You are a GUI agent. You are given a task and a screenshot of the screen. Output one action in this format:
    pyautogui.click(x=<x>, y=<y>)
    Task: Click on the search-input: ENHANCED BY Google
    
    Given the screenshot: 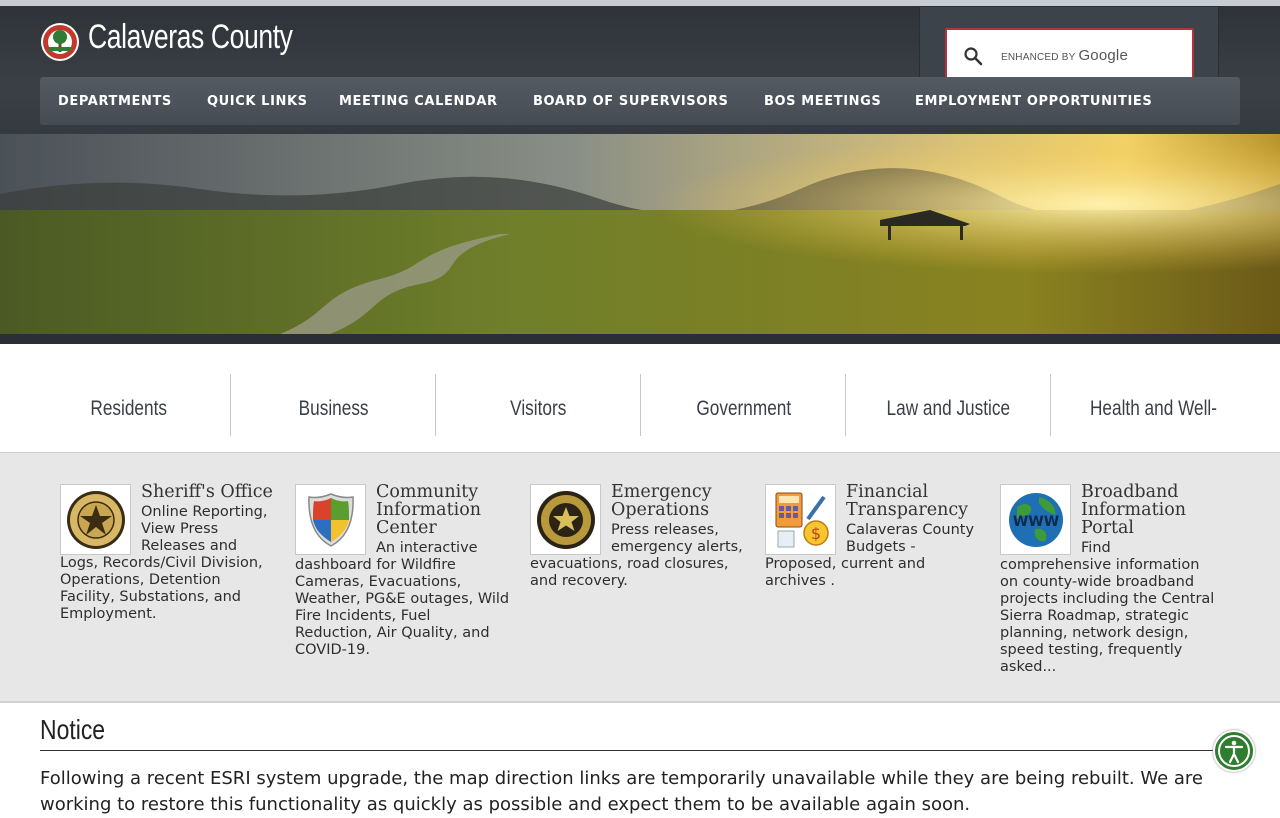 What is the action you would take?
    pyautogui.click(x=1069, y=54)
    